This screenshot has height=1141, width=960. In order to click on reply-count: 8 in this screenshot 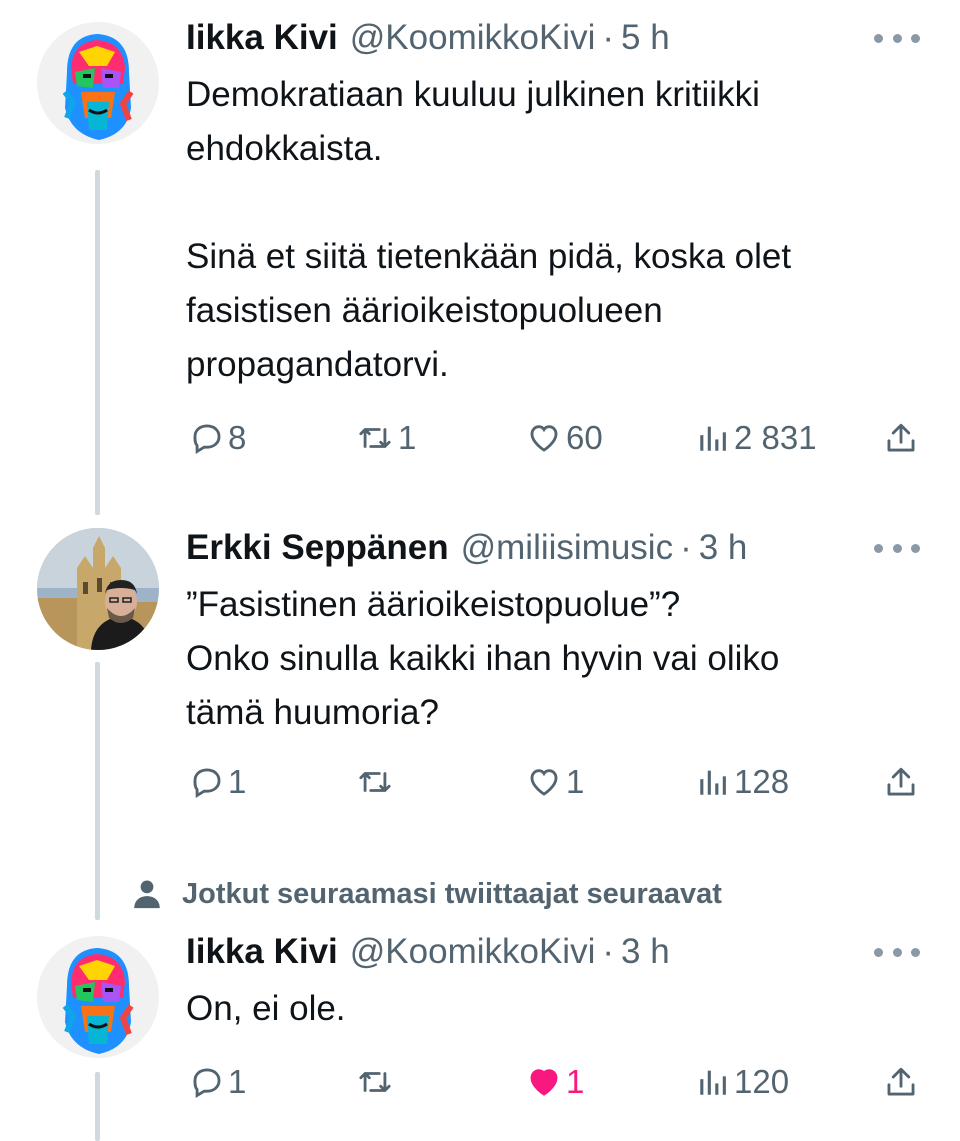, I will do `click(237, 437)`.